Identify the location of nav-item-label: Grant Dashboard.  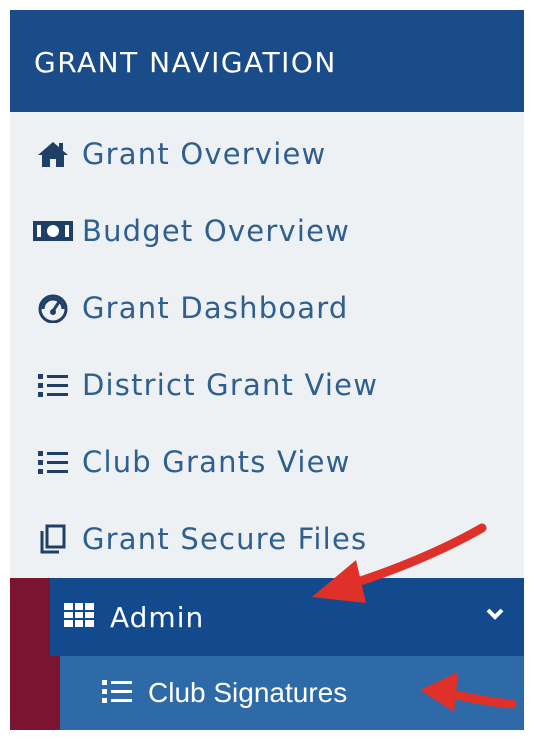
(215, 308).